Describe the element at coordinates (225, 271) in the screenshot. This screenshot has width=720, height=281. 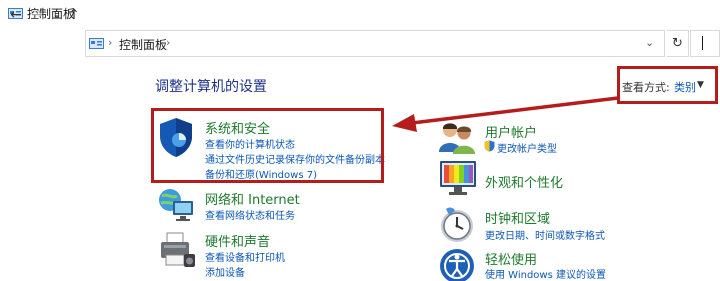
I see `link-add-device: 添加设备` at that location.